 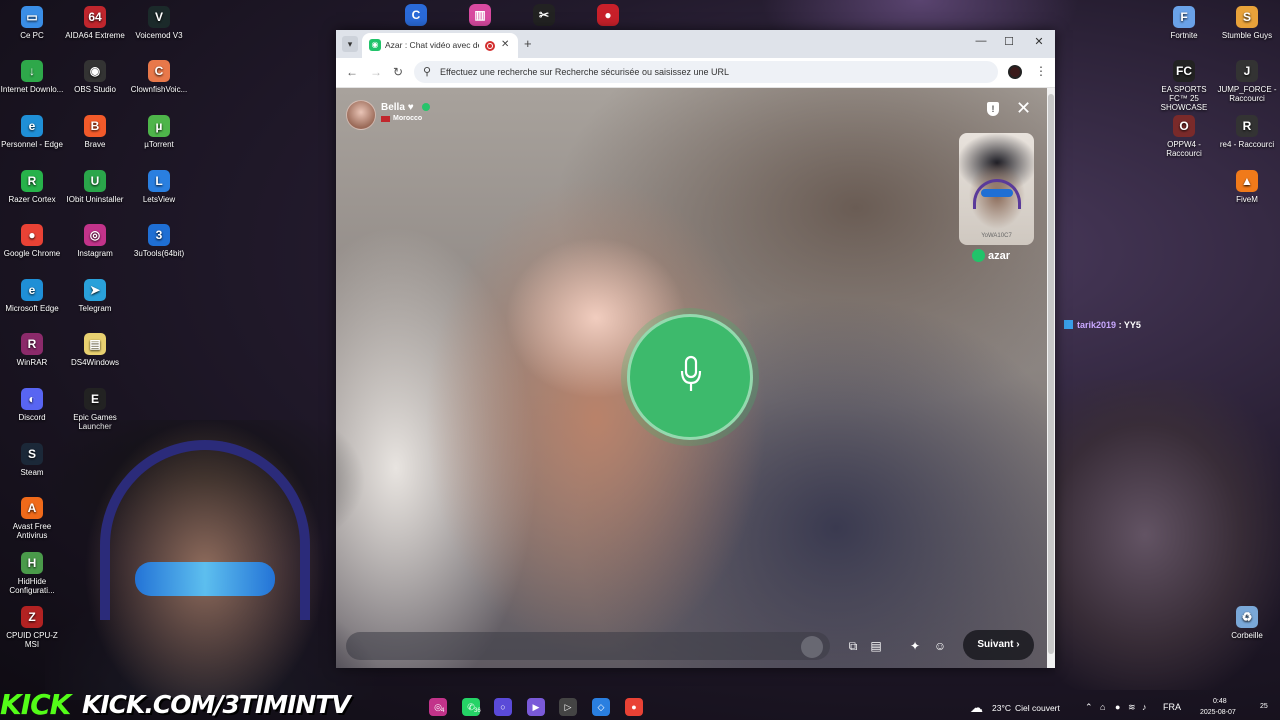 I want to click on desktop-shortcut: e Microsoft Edge, so click(x=32, y=296).